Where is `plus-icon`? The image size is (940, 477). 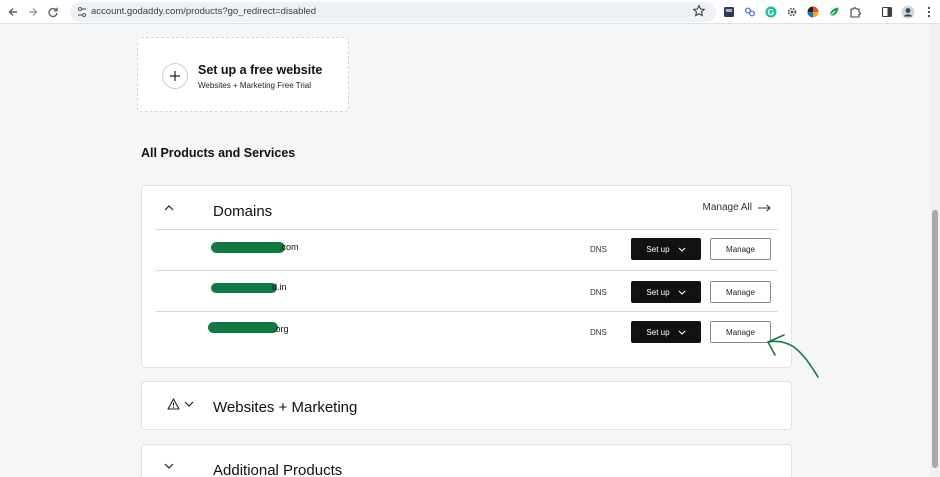 plus-icon is located at coordinates (175, 76).